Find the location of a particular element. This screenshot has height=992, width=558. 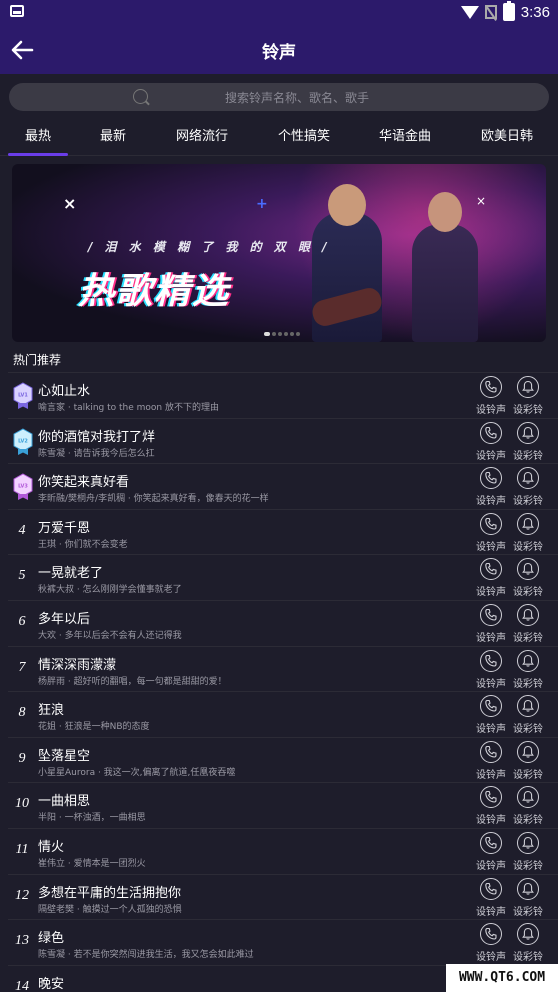

song-title: 一曲相思 is located at coordinates (64, 802).